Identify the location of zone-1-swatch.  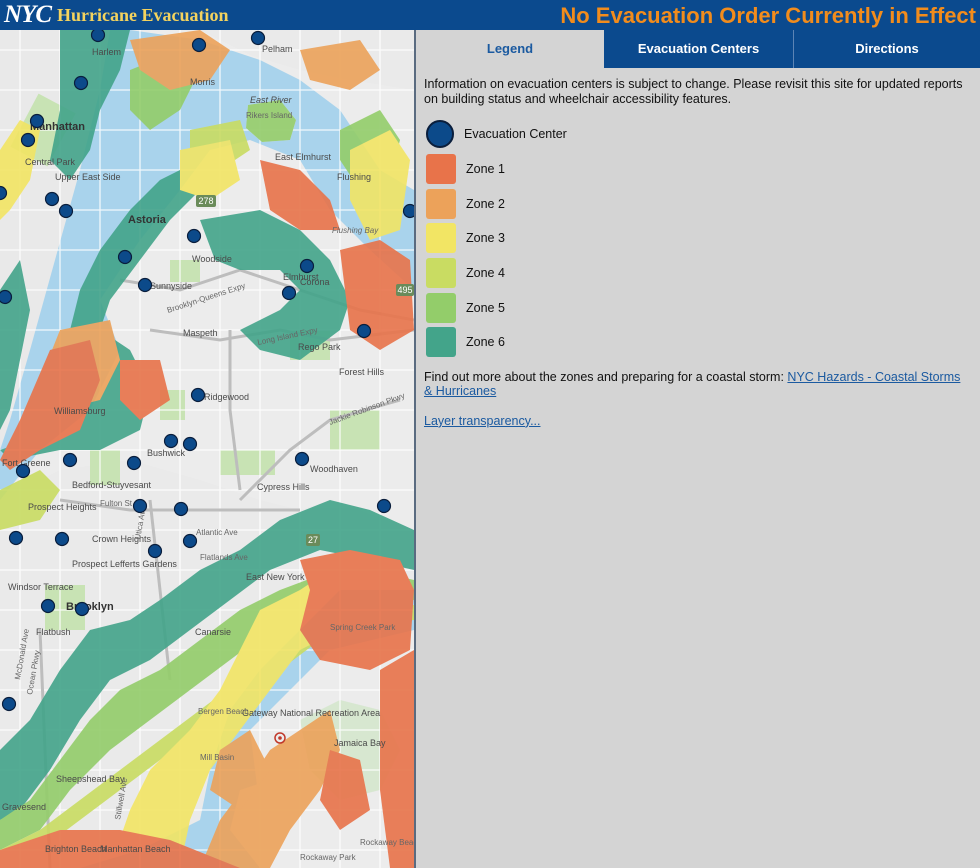
(441, 169).